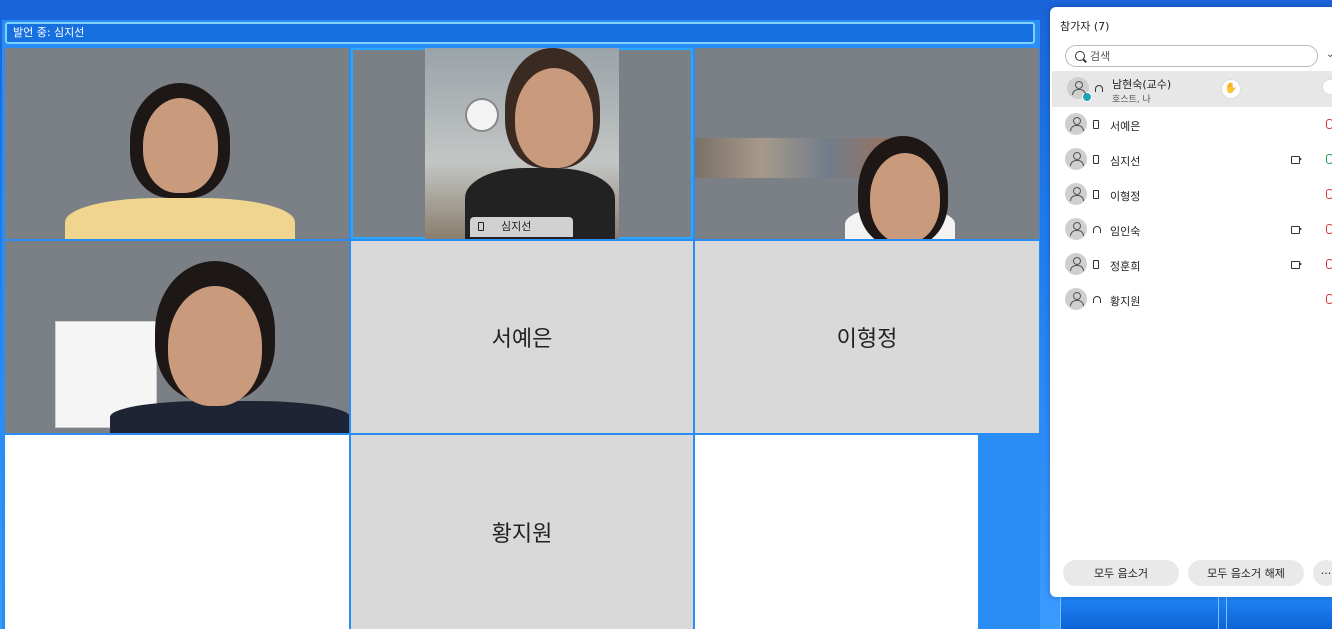 The width and height of the screenshot is (1332, 629). What do you see at coordinates (49, 32) in the screenshot?
I see `active-speaker-label: 발언 중: 심지선` at bounding box center [49, 32].